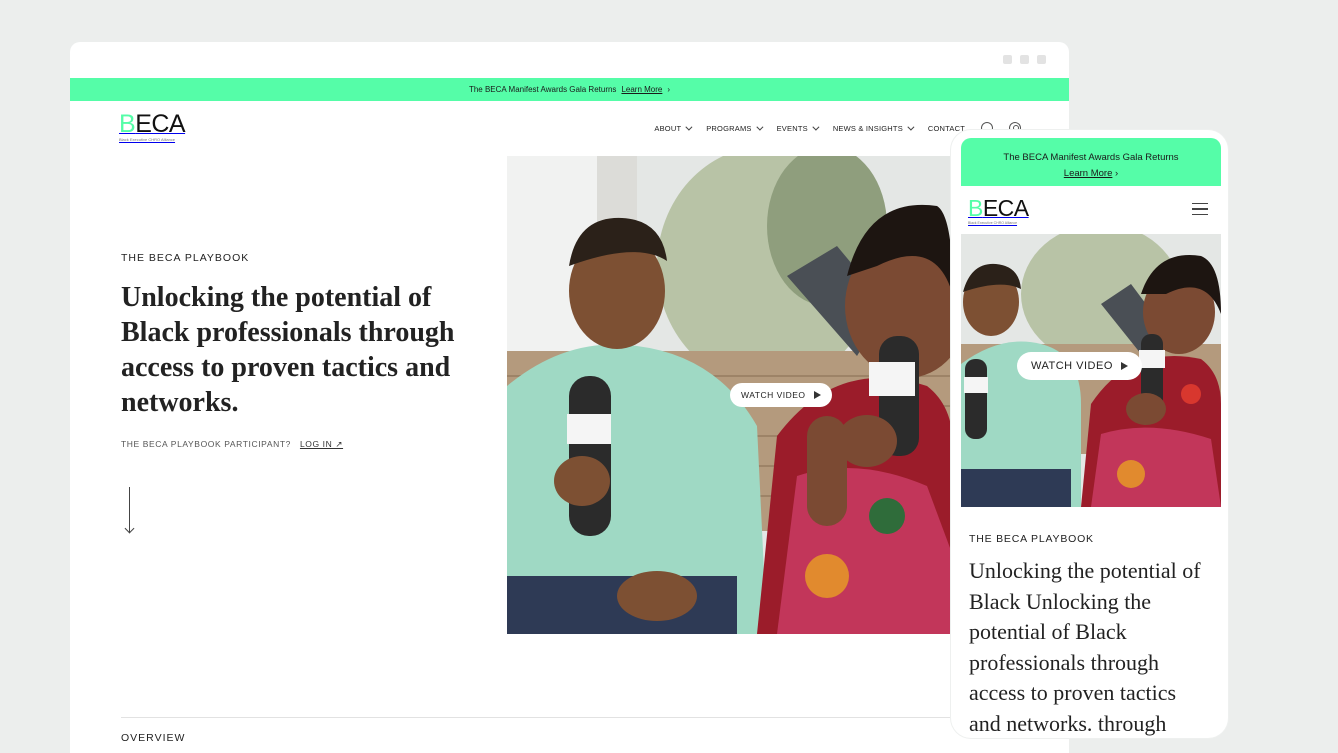 The height and width of the screenshot is (753, 1338). I want to click on nav-item-contact: CONTACT, so click(946, 128).